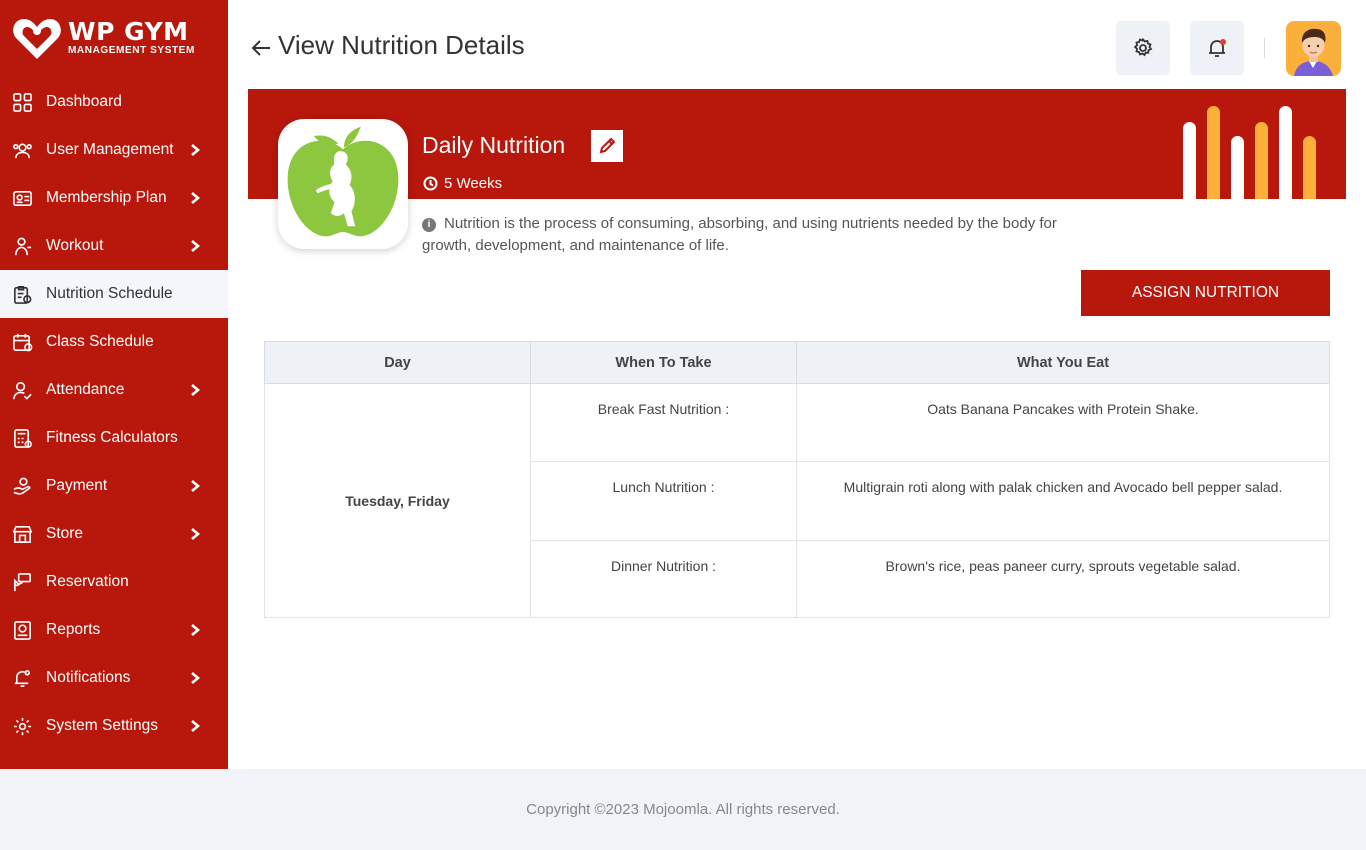 Image resolution: width=1366 pixels, height=850 pixels. What do you see at coordinates (473, 183) in the screenshot?
I see `duration-text: 5 Weeks` at bounding box center [473, 183].